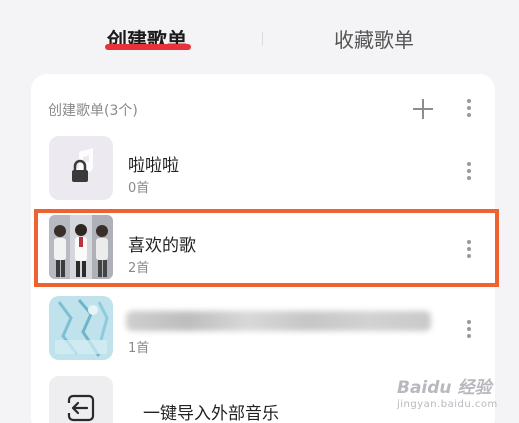  Describe the element at coordinates (153, 166) in the screenshot. I see `playlist-name: 啦啦啦` at that location.